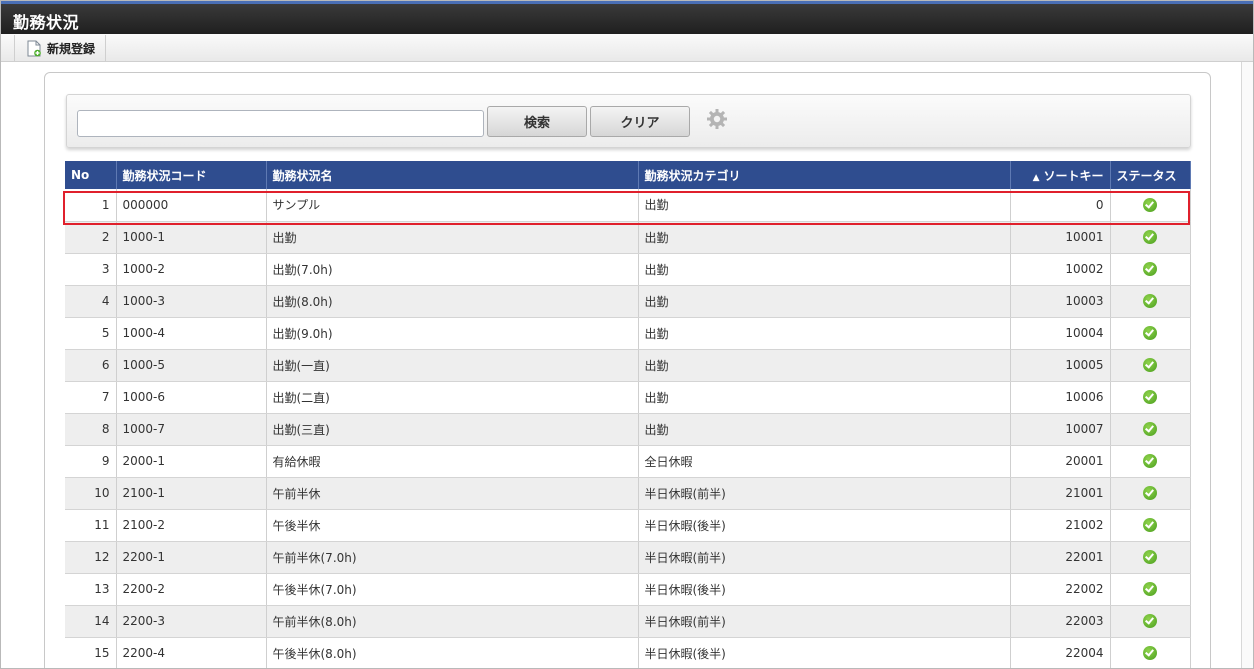  What do you see at coordinates (628, 301) in the screenshot?
I see `table-row: 4 1000-3 出勤(8.0h) 出勤 10003` at bounding box center [628, 301].